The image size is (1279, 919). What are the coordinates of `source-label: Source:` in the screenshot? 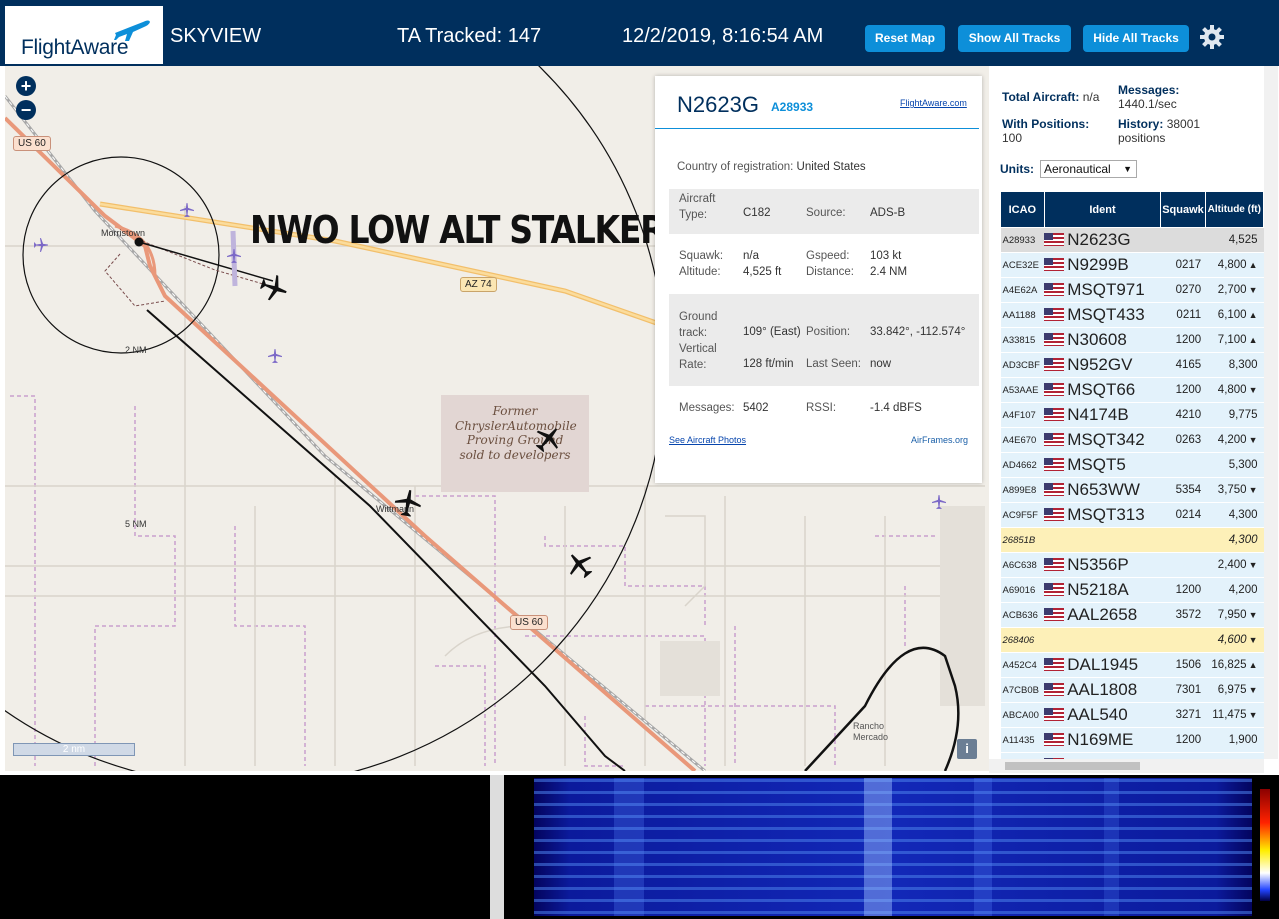 It's located at (826, 213).